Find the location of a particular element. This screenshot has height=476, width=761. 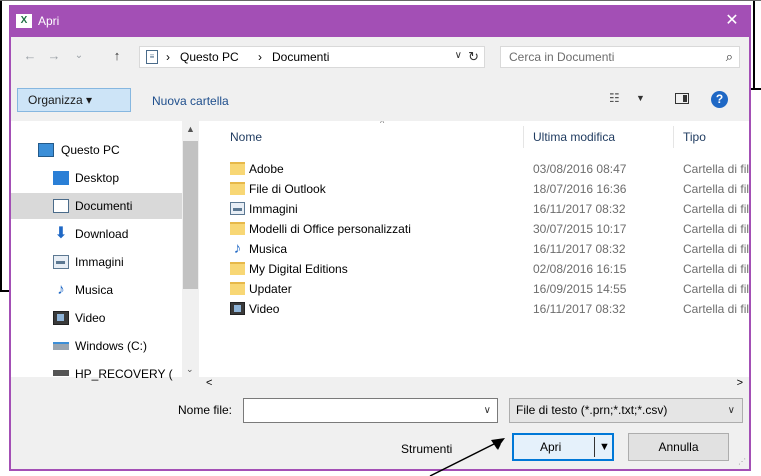

annotation-arrow is located at coordinates (467, 457).